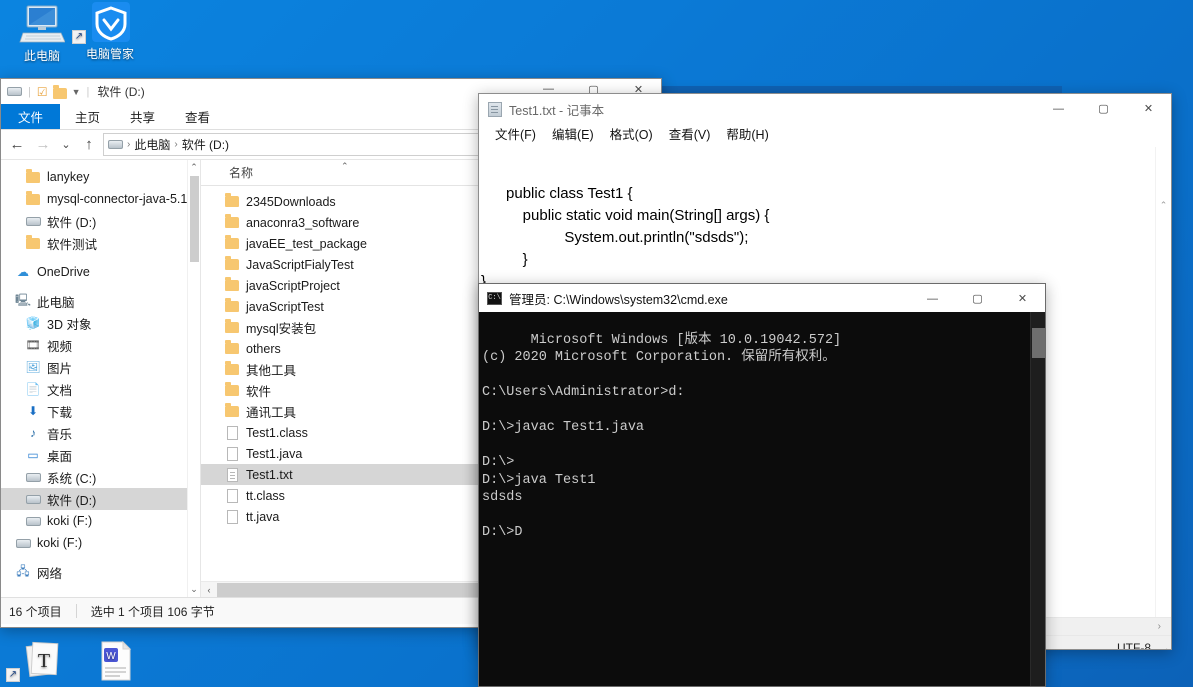 Image resolution: width=1193 pixels, height=687 pixels. What do you see at coordinates (100, 177) in the screenshot?
I see `sidebar-item-lanykey: lanykey` at bounding box center [100, 177].